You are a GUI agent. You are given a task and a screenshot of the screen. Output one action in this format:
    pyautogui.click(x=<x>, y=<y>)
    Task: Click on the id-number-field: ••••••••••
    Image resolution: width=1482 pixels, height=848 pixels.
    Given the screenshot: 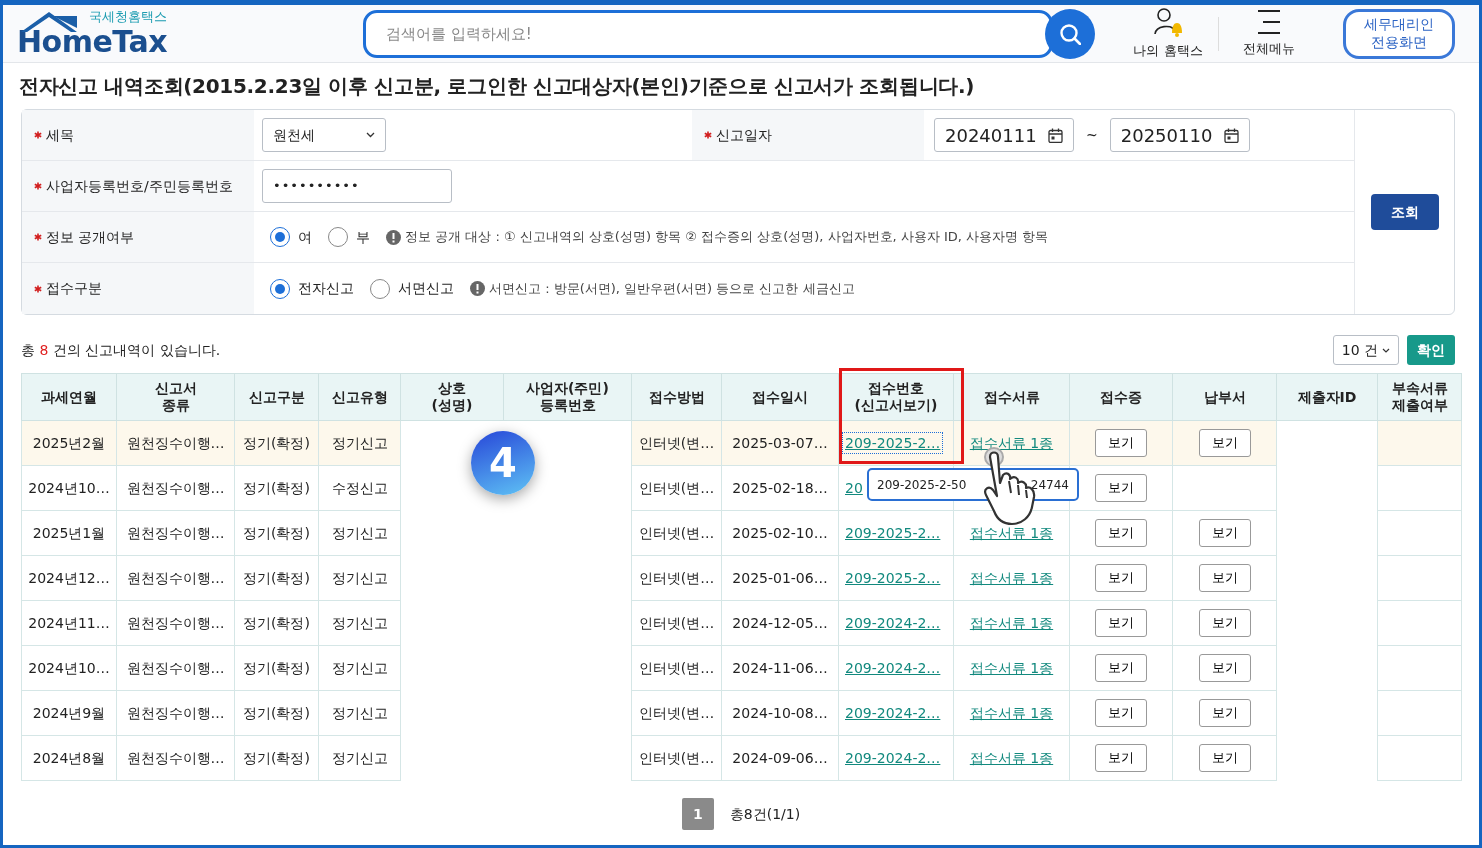 What is the action you would take?
    pyautogui.click(x=357, y=186)
    